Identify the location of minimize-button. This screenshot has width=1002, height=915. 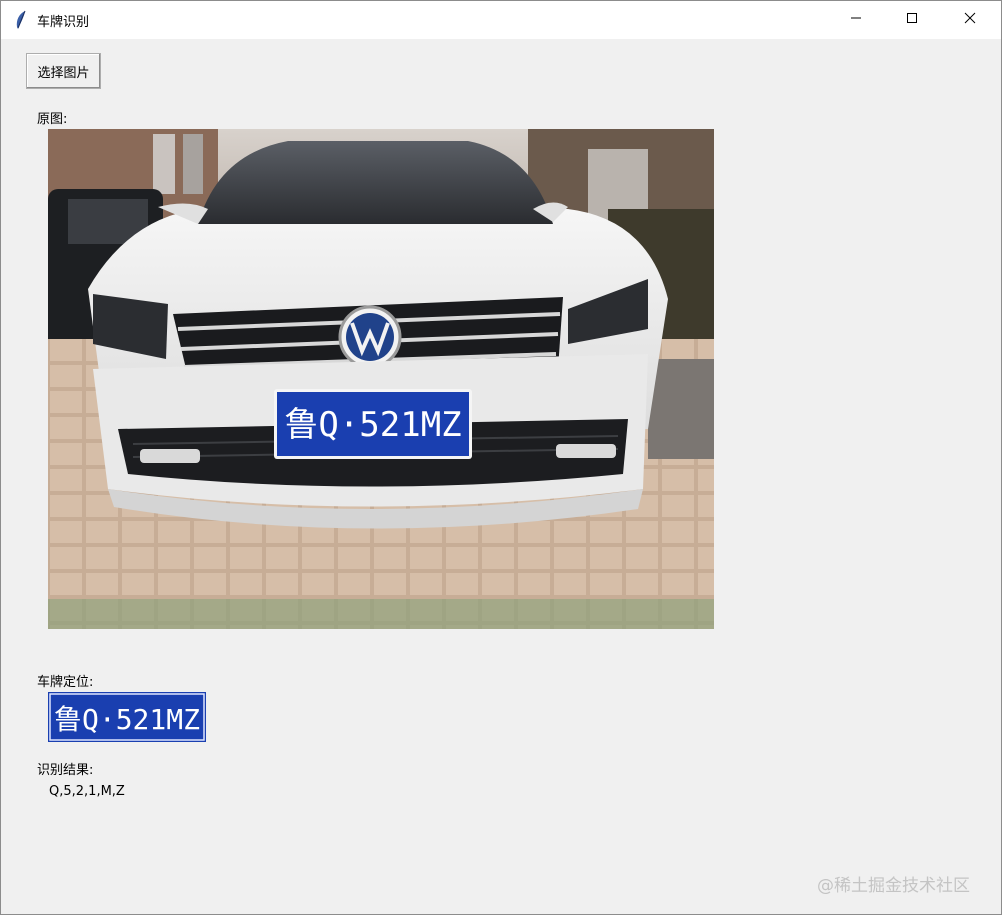
(856, 20).